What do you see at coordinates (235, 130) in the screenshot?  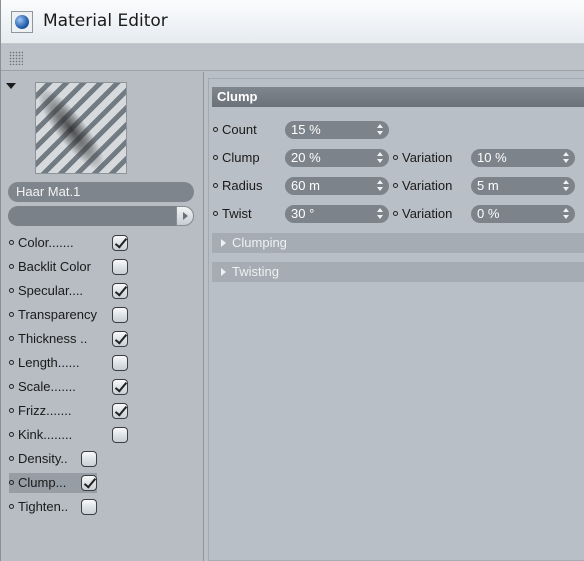 I see `count-label: Count` at bounding box center [235, 130].